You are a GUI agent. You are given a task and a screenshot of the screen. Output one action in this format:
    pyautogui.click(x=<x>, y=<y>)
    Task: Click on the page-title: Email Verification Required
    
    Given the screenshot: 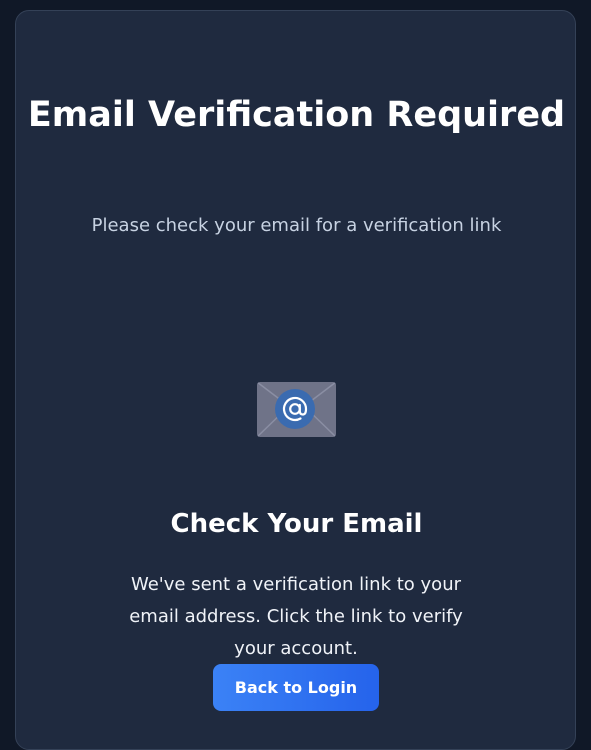 What is the action you would take?
    pyautogui.click(x=296, y=115)
    